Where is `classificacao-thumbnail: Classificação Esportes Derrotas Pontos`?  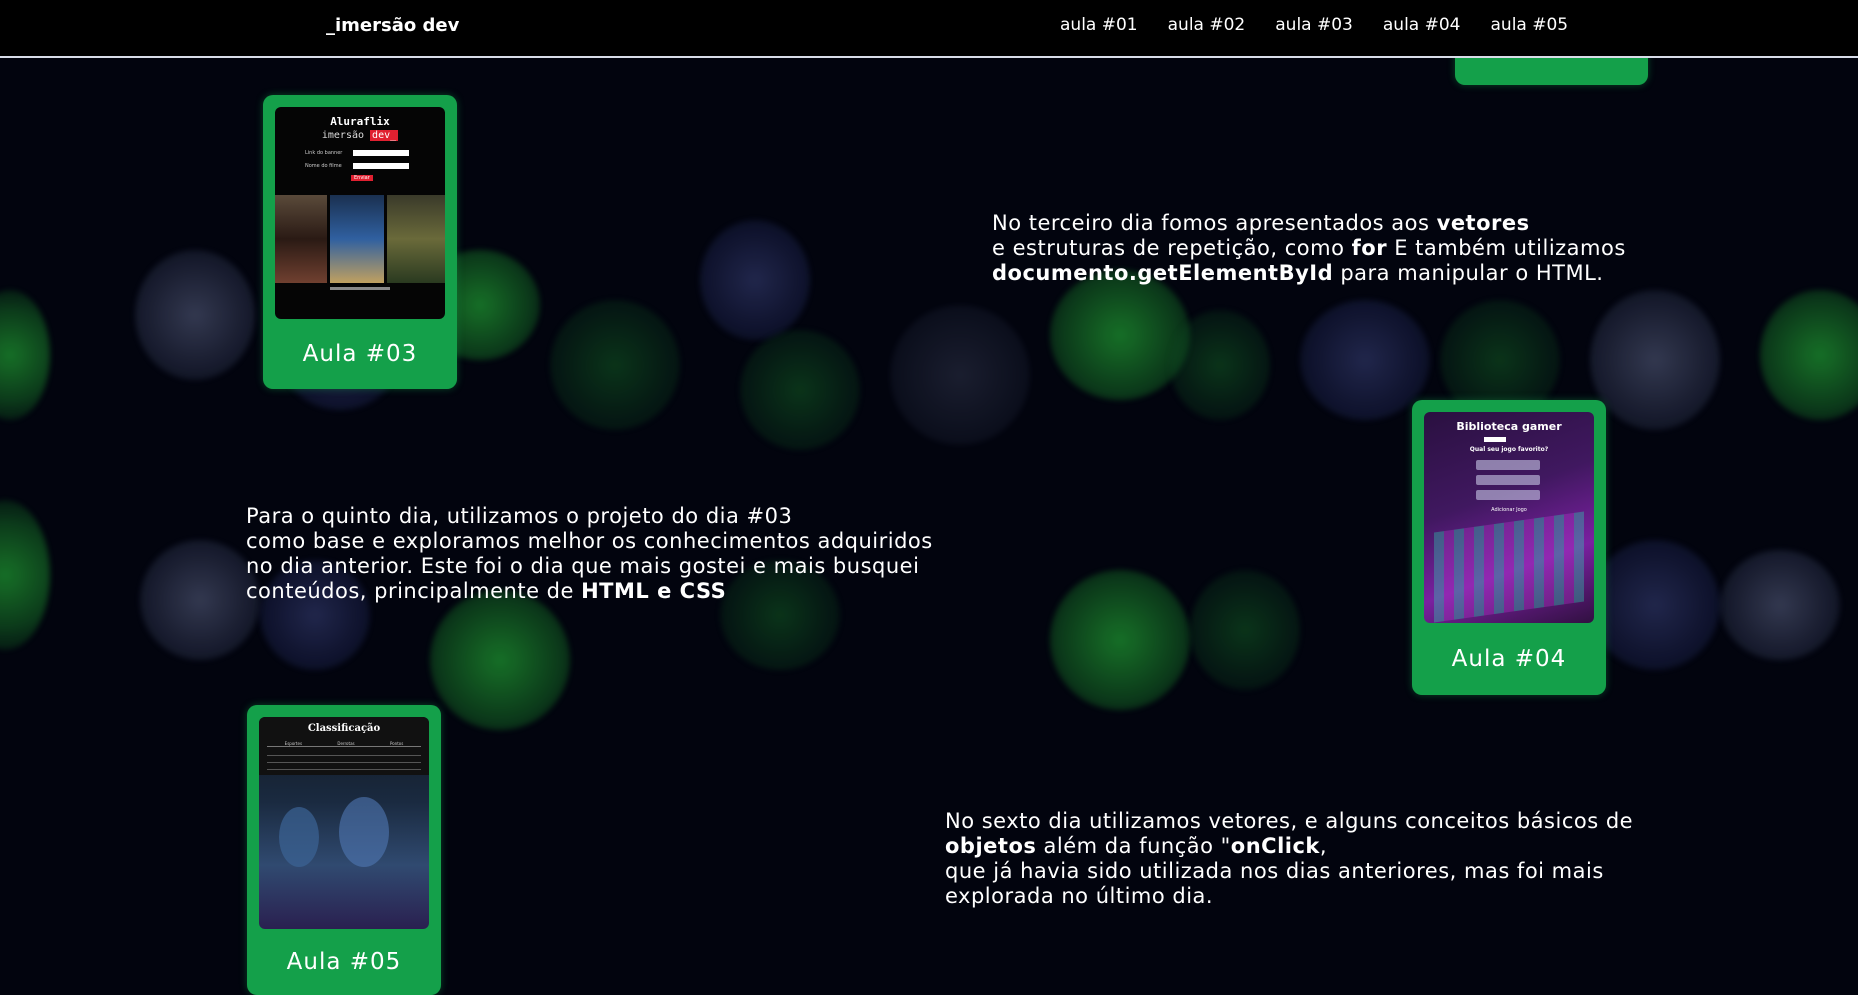
classificacao-thumbnail: Classificação Esportes Derrotas Pontos is located at coordinates (344, 823).